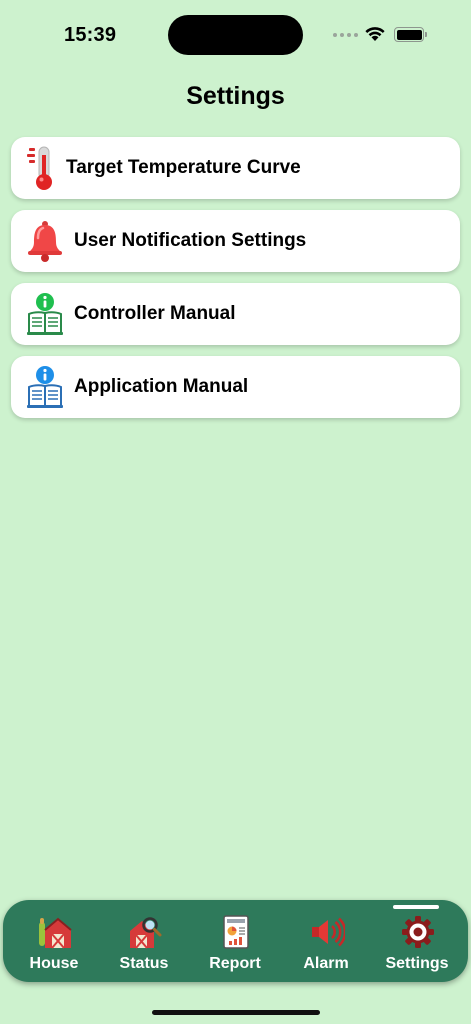 The height and width of the screenshot is (1024, 471). What do you see at coordinates (375, 34) in the screenshot?
I see `wifi-icon` at bounding box center [375, 34].